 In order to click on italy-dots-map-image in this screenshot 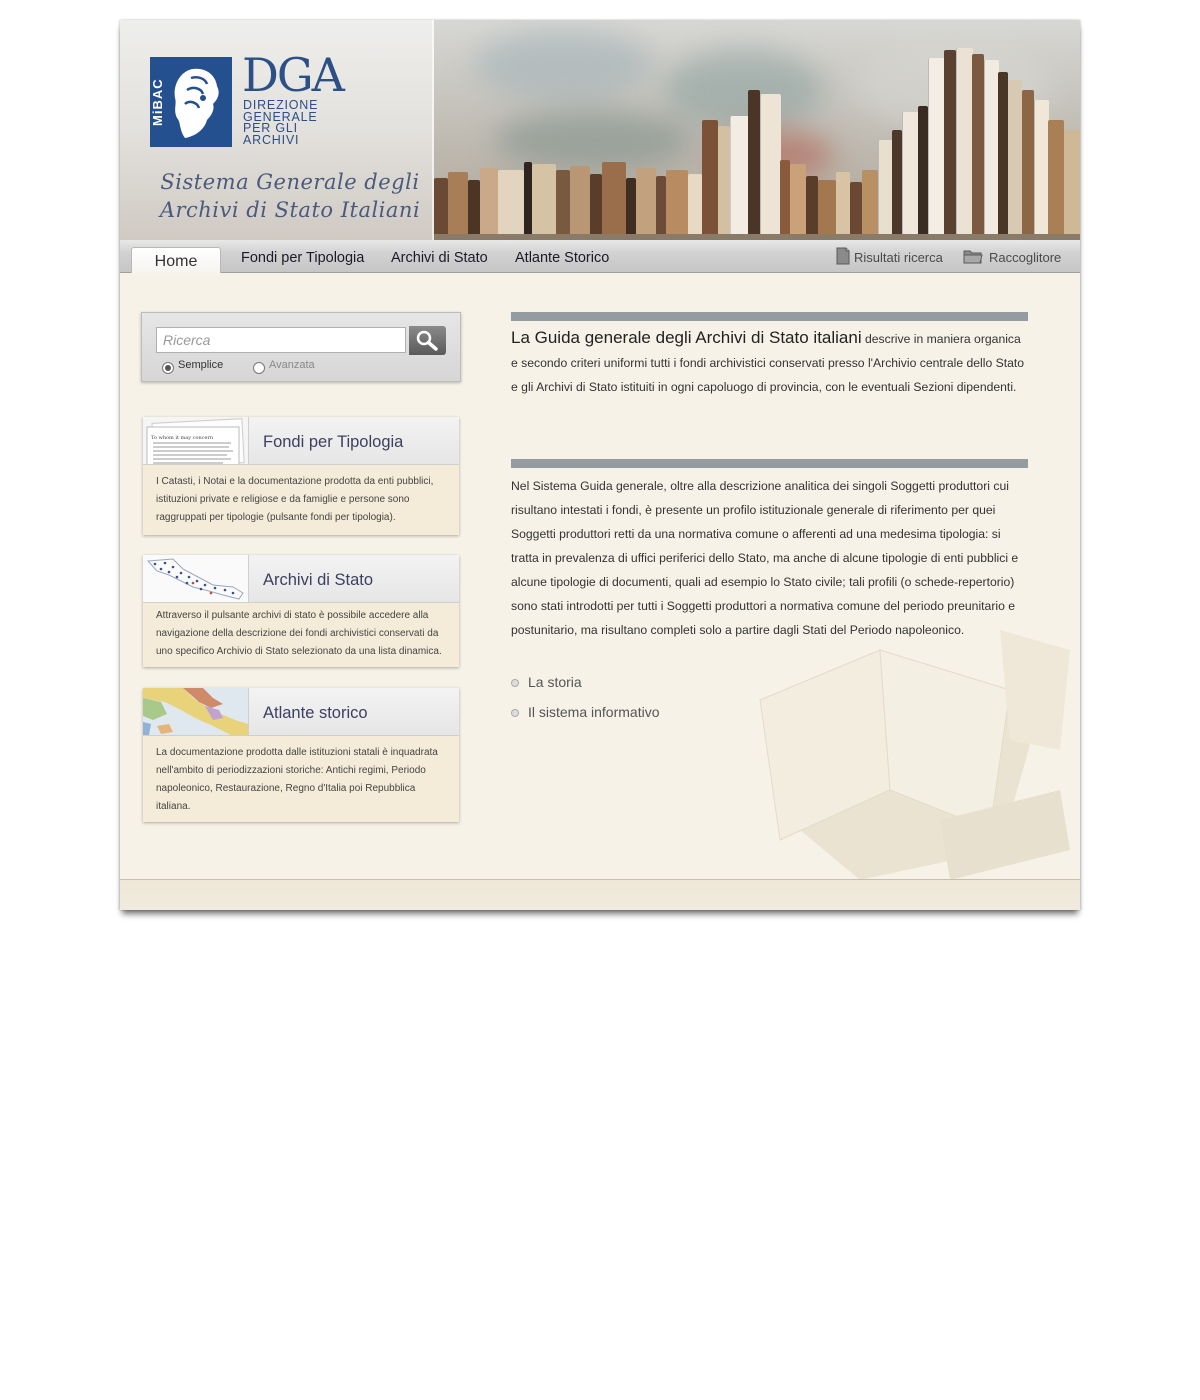, I will do `click(195, 578)`.